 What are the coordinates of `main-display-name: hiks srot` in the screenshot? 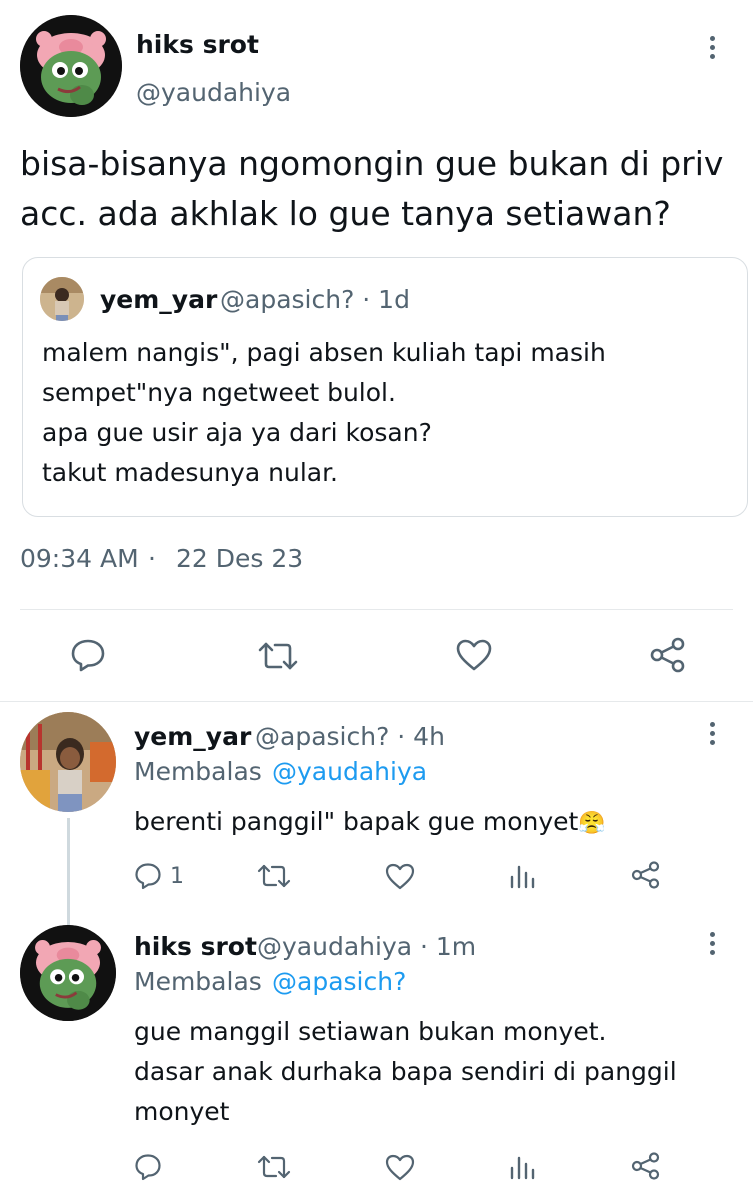 It's located at (197, 44).